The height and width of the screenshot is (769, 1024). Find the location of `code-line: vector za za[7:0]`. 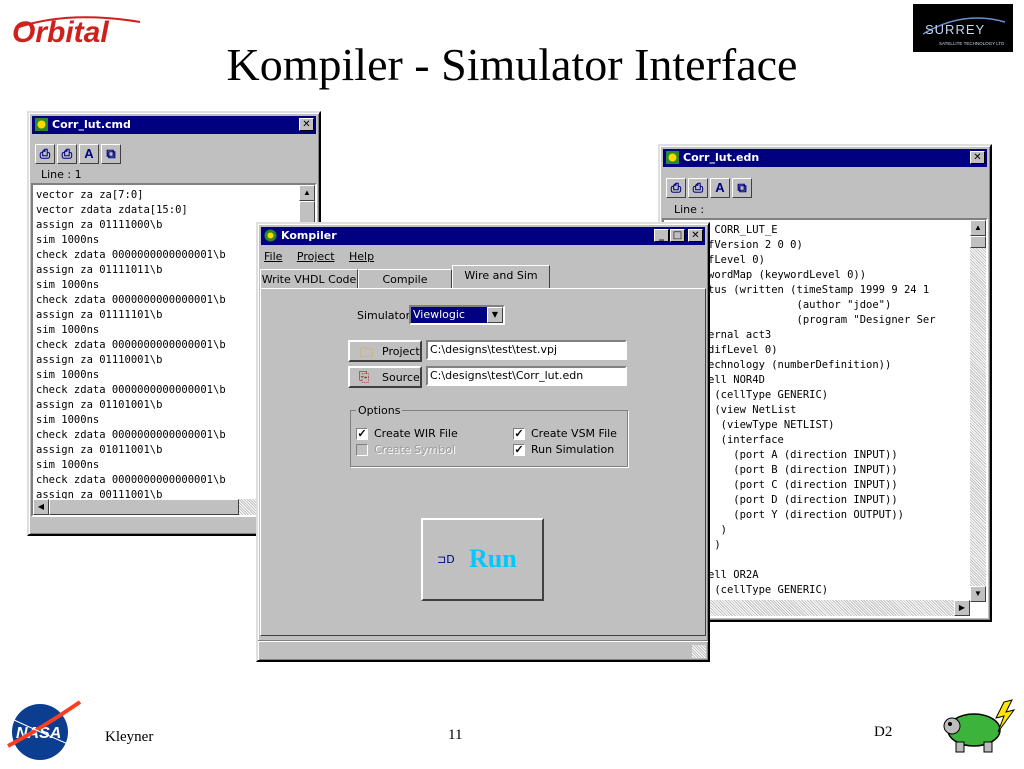

code-line: vector za za[7:0] is located at coordinates (90, 195).